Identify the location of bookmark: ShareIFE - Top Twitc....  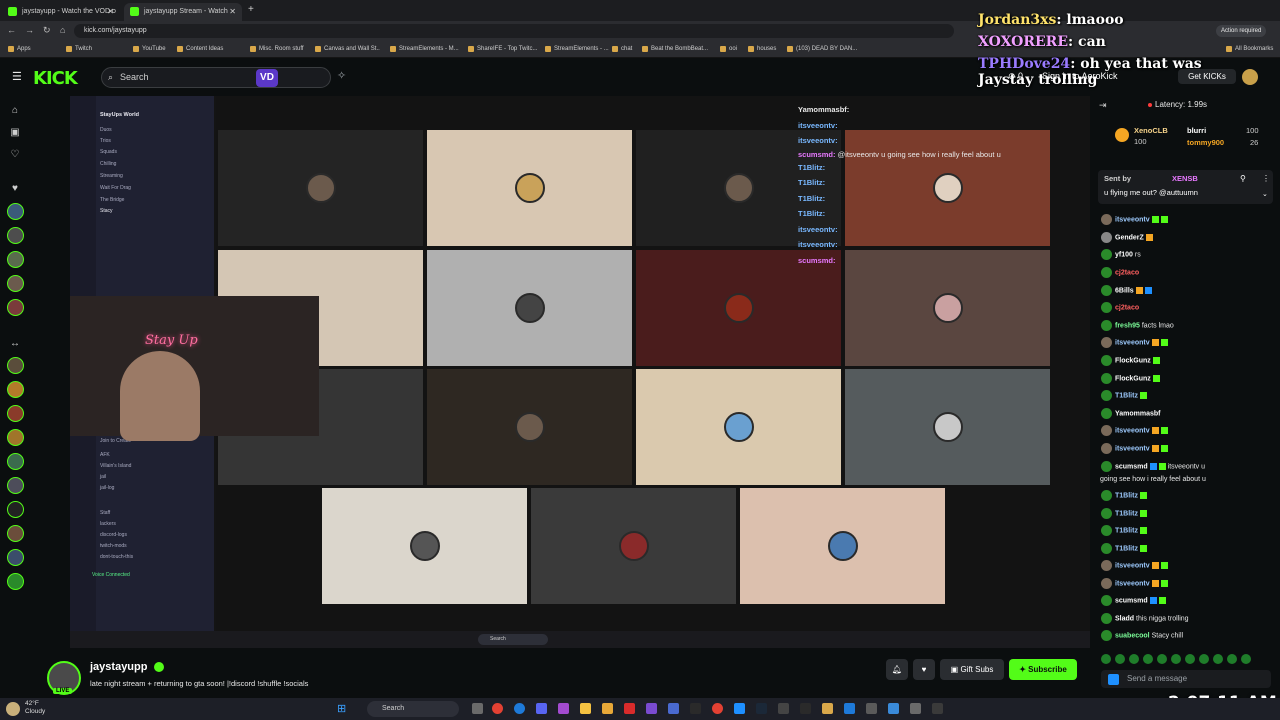
(502, 49).